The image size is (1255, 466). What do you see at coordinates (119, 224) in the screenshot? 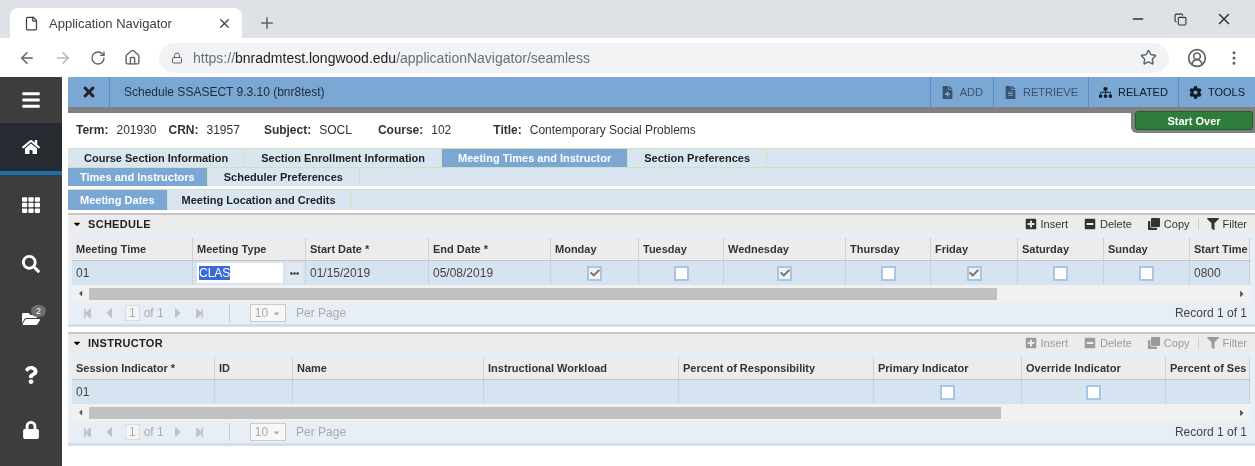
I see `section-title: SCHEDULE` at bounding box center [119, 224].